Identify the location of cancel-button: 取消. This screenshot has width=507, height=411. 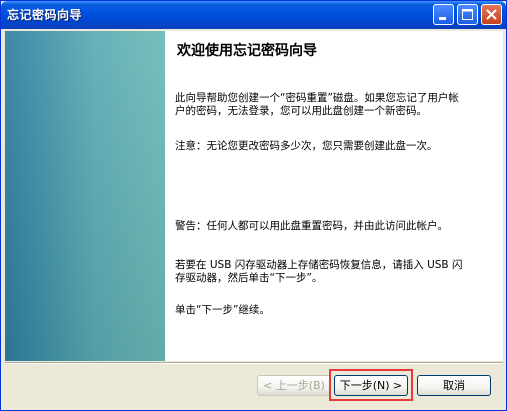
(454, 385).